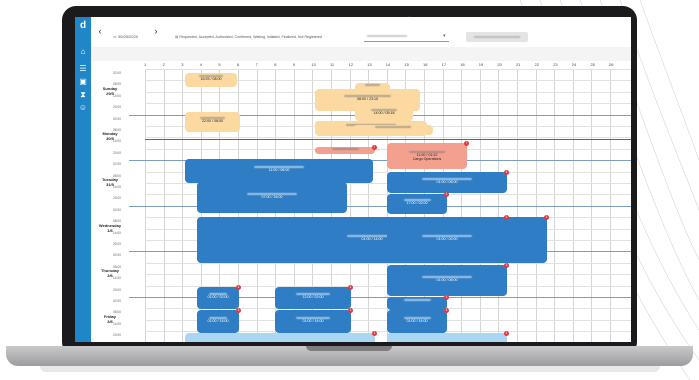 The width and height of the screenshot is (699, 380). What do you see at coordinates (83, 82) in the screenshot?
I see `calendar-icon: ▣` at bounding box center [83, 82].